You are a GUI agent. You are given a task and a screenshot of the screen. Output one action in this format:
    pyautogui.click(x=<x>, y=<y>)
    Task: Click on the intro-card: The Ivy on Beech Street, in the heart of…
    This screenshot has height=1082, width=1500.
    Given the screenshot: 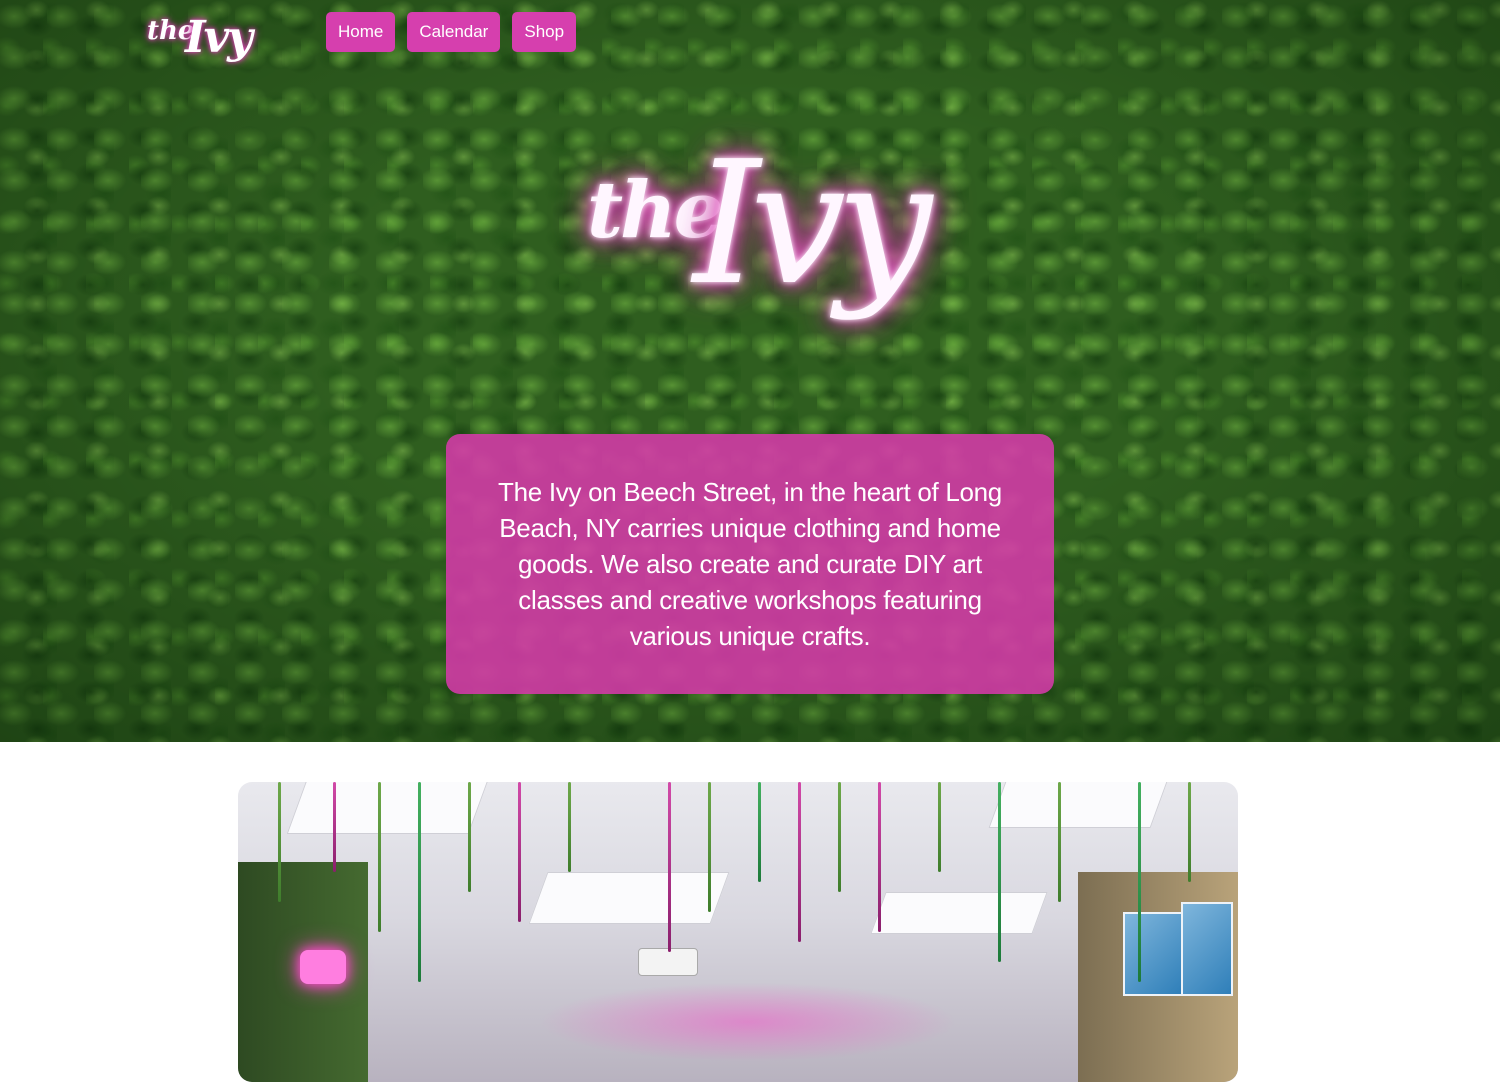 What is the action you would take?
    pyautogui.click(x=750, y=564)
    